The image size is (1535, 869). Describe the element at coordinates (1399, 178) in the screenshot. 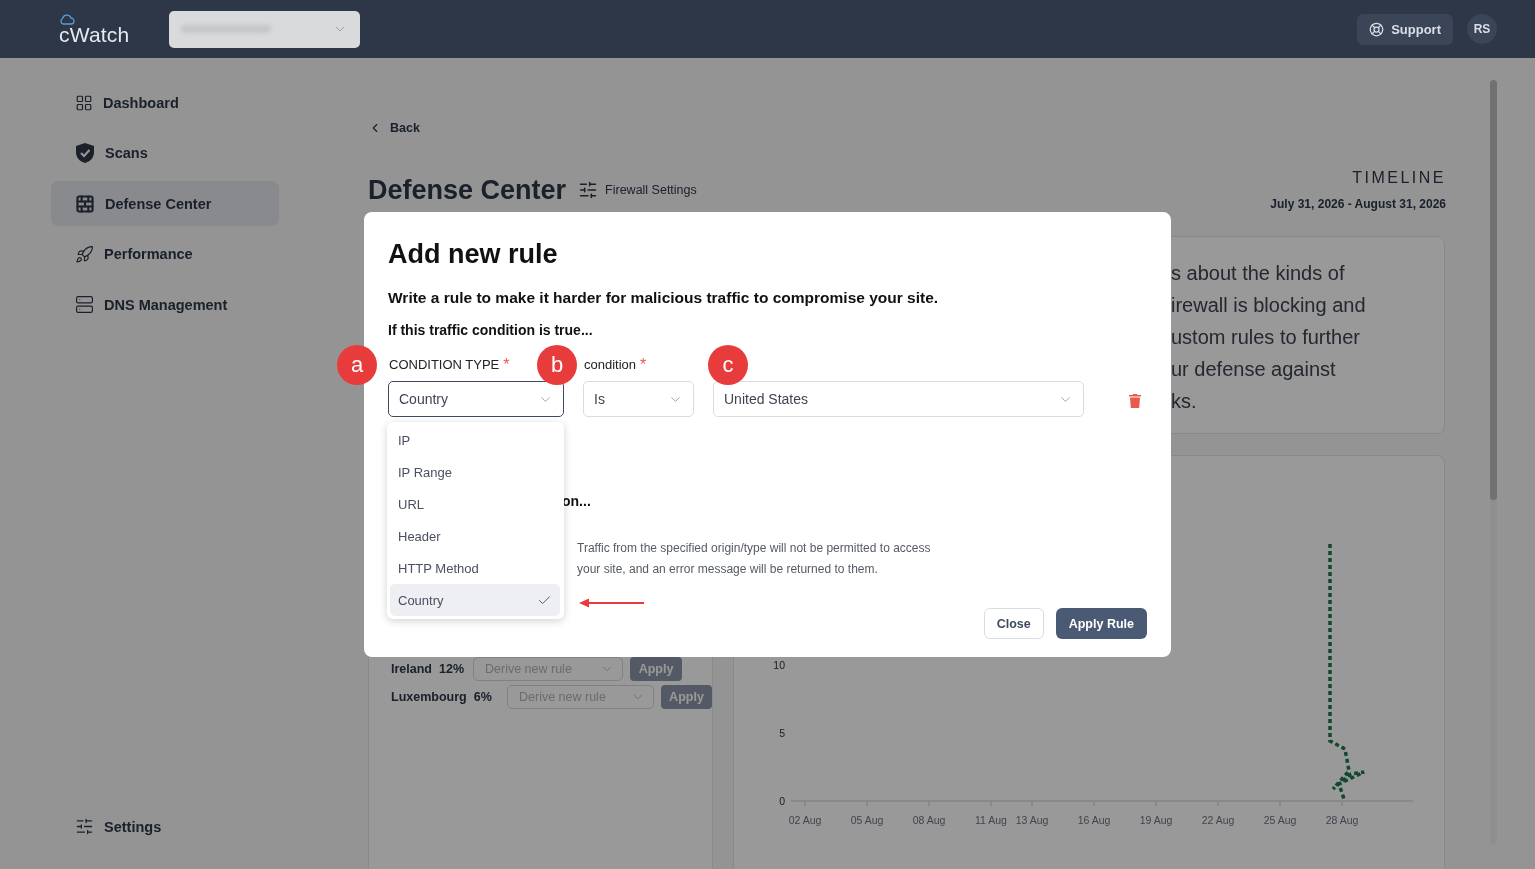

I see `timeline-label: TIMELINE` at that location.